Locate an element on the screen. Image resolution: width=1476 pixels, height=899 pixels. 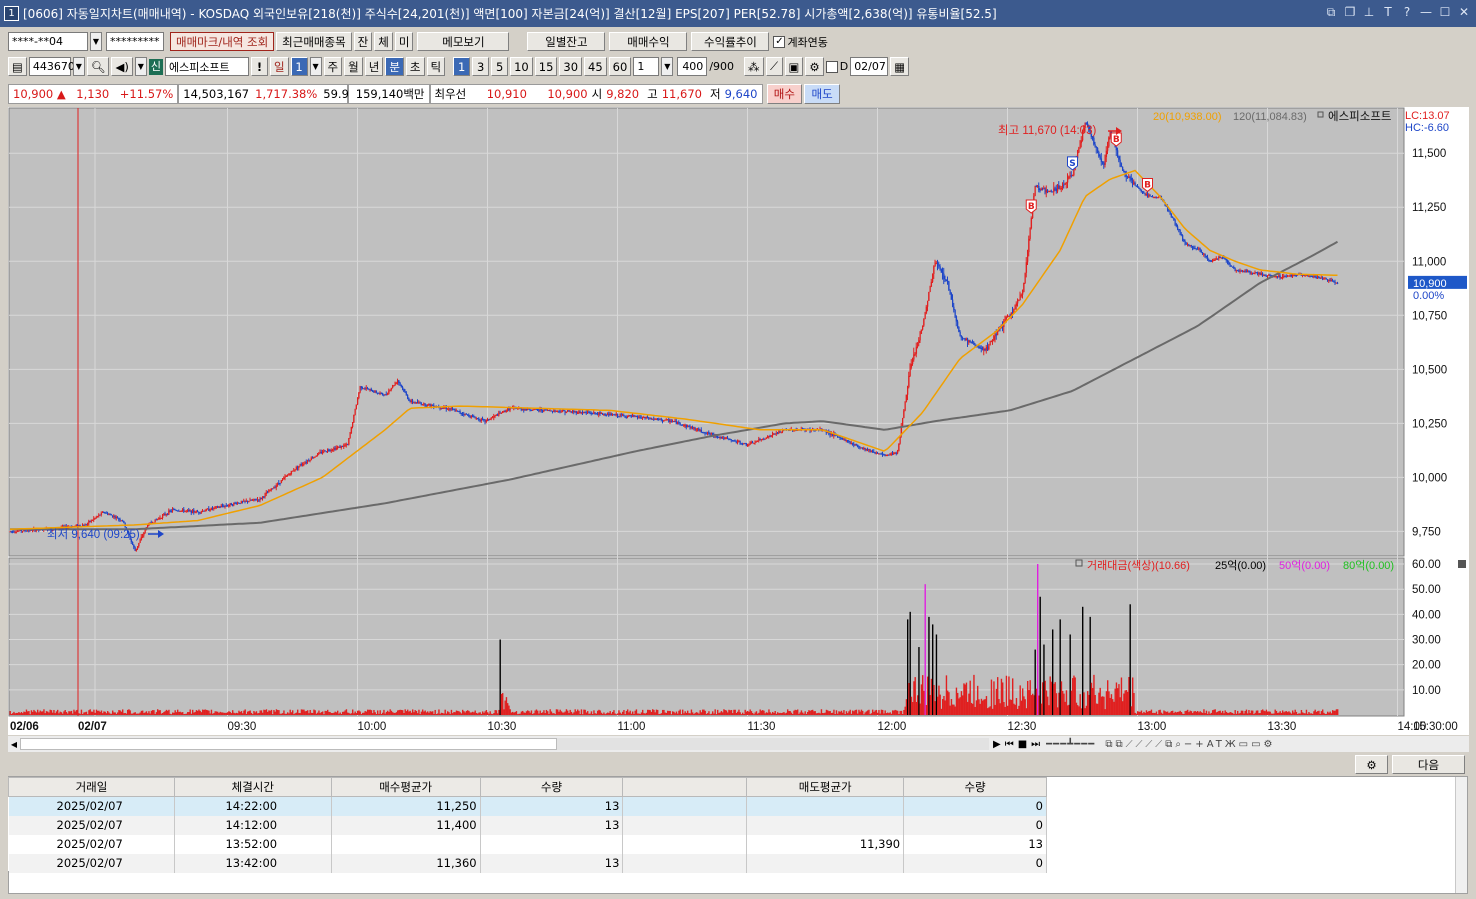
table-row: 2025/02/07 14:12:00 11,400 13 0 is located at coordinates (527, 825).